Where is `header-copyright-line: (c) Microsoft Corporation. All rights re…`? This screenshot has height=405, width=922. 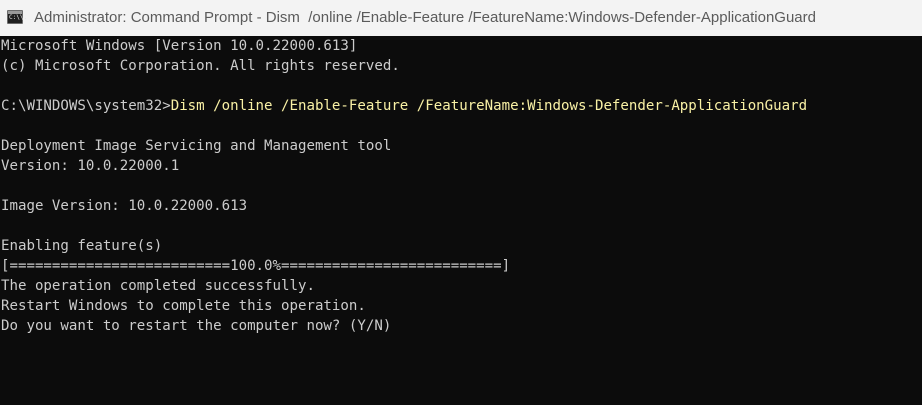 header-copyright-line: (c) Microsoft Corporation. All rights re… is located at coordinates (200, 66).